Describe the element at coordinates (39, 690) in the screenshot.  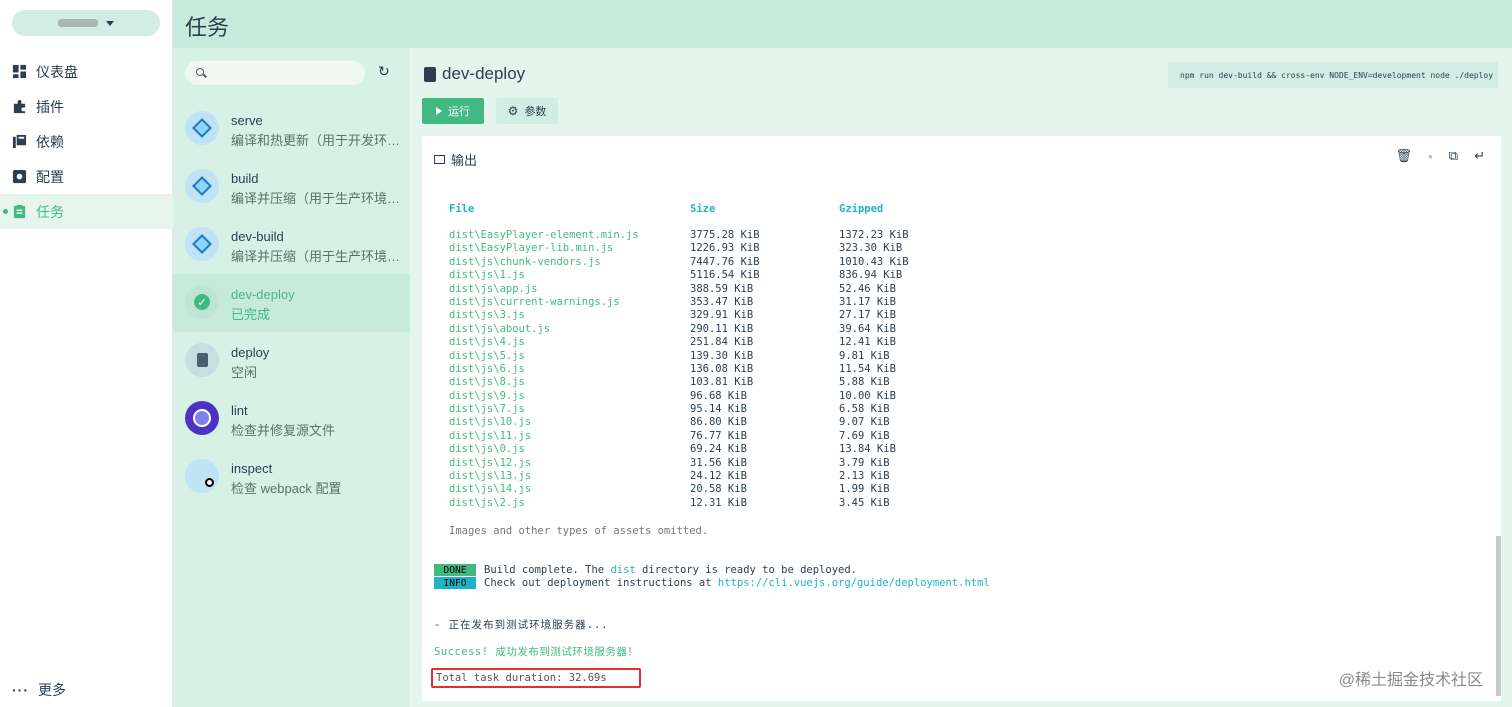
I see `nav-more: ··· 更多` at that location.